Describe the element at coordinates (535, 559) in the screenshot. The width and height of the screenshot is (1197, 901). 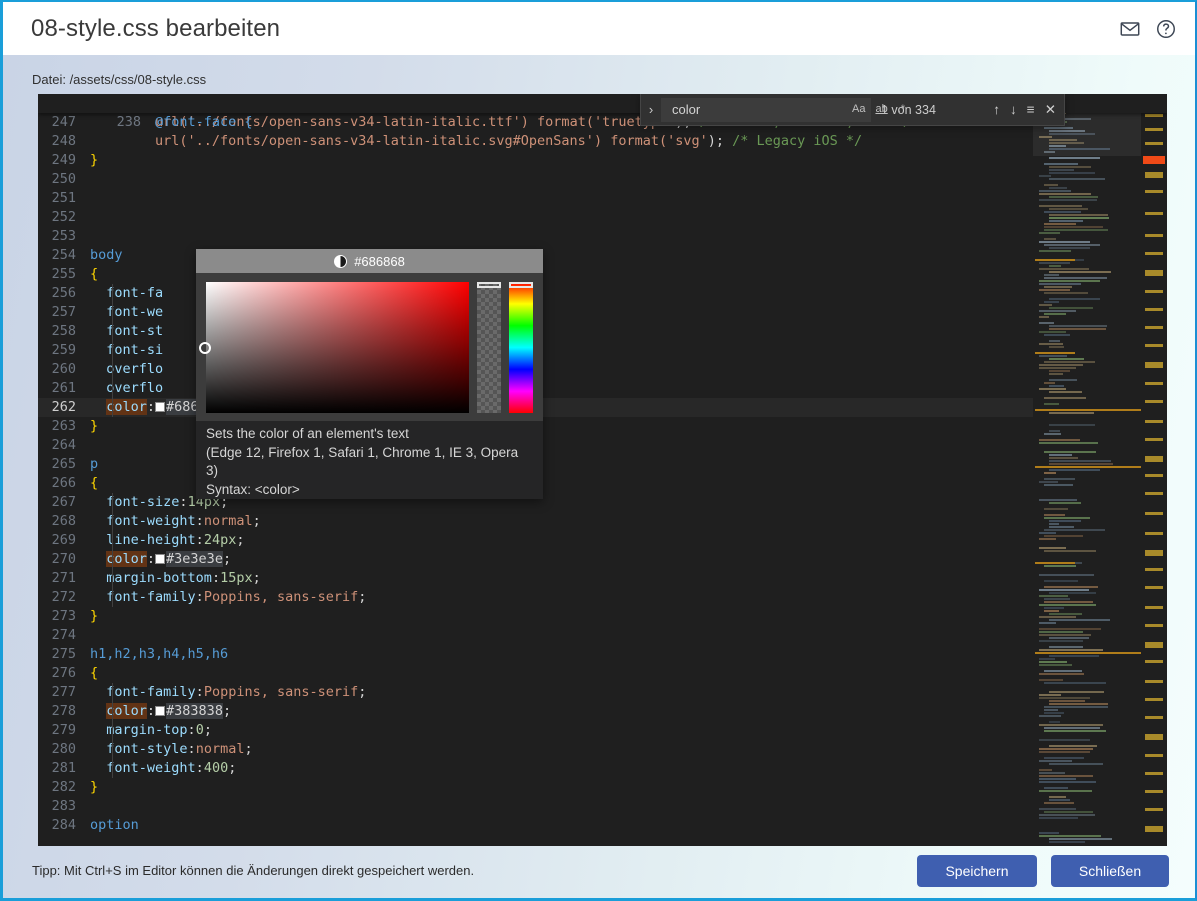
I see `code-line: 270 color: #3e3e3e;` at that location.